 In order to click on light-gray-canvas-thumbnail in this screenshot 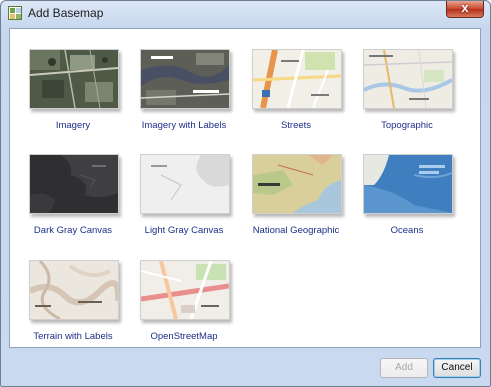, I will do `click(185, 184)`.